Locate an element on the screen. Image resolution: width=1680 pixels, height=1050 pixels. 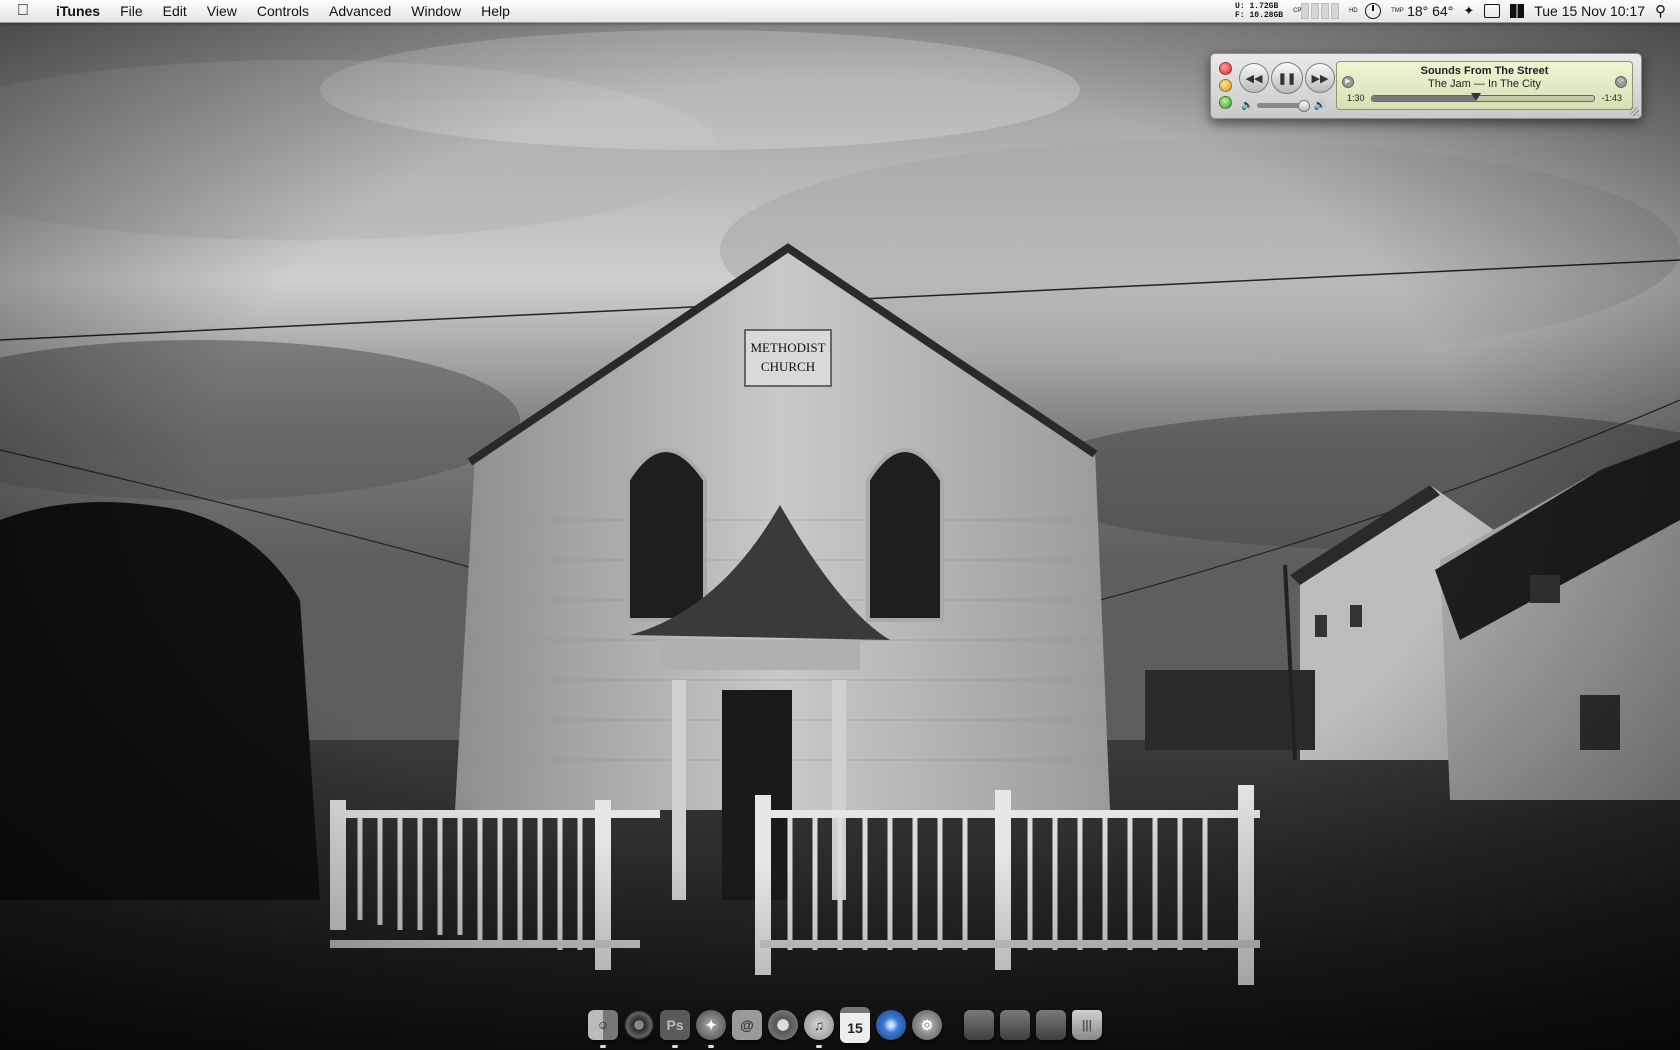
volume-slider is located at coordinates (1284, 106).